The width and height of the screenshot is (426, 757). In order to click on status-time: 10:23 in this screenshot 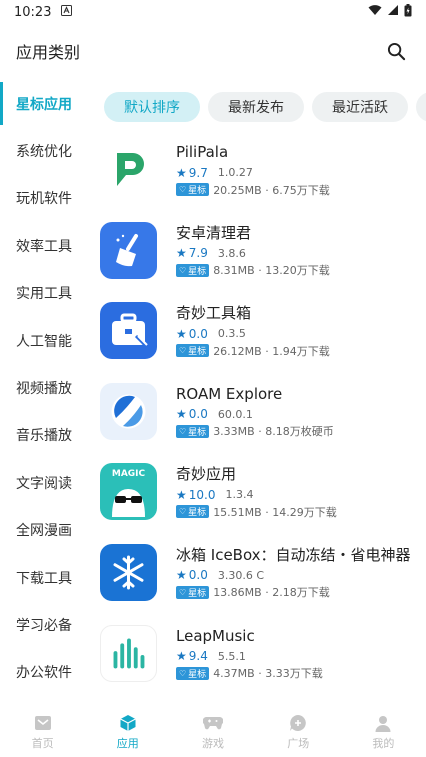, I will do `click(33, 12)`.